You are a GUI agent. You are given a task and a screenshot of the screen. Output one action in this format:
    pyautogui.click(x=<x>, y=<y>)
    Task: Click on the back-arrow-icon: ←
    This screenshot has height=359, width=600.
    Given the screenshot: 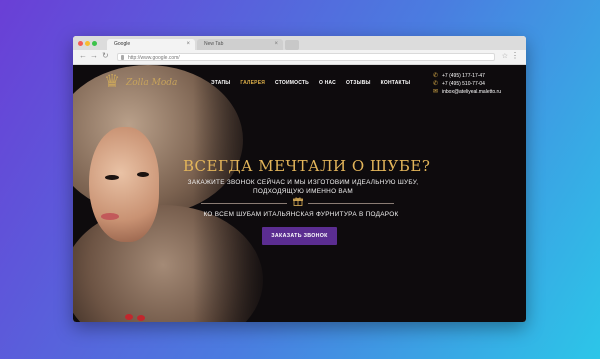 What is the action you would take?
    pyautogui.click(x=83, y=55)
    